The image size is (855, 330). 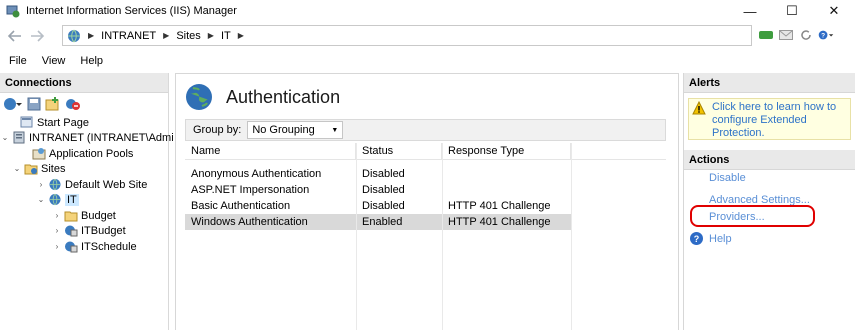 What do you see at coordinates (407, 35) in the screenshot?
I see `address-field: ▶ INTRANET ▶ Sites ▶ IT ▶` at bounding box center [407, 35].